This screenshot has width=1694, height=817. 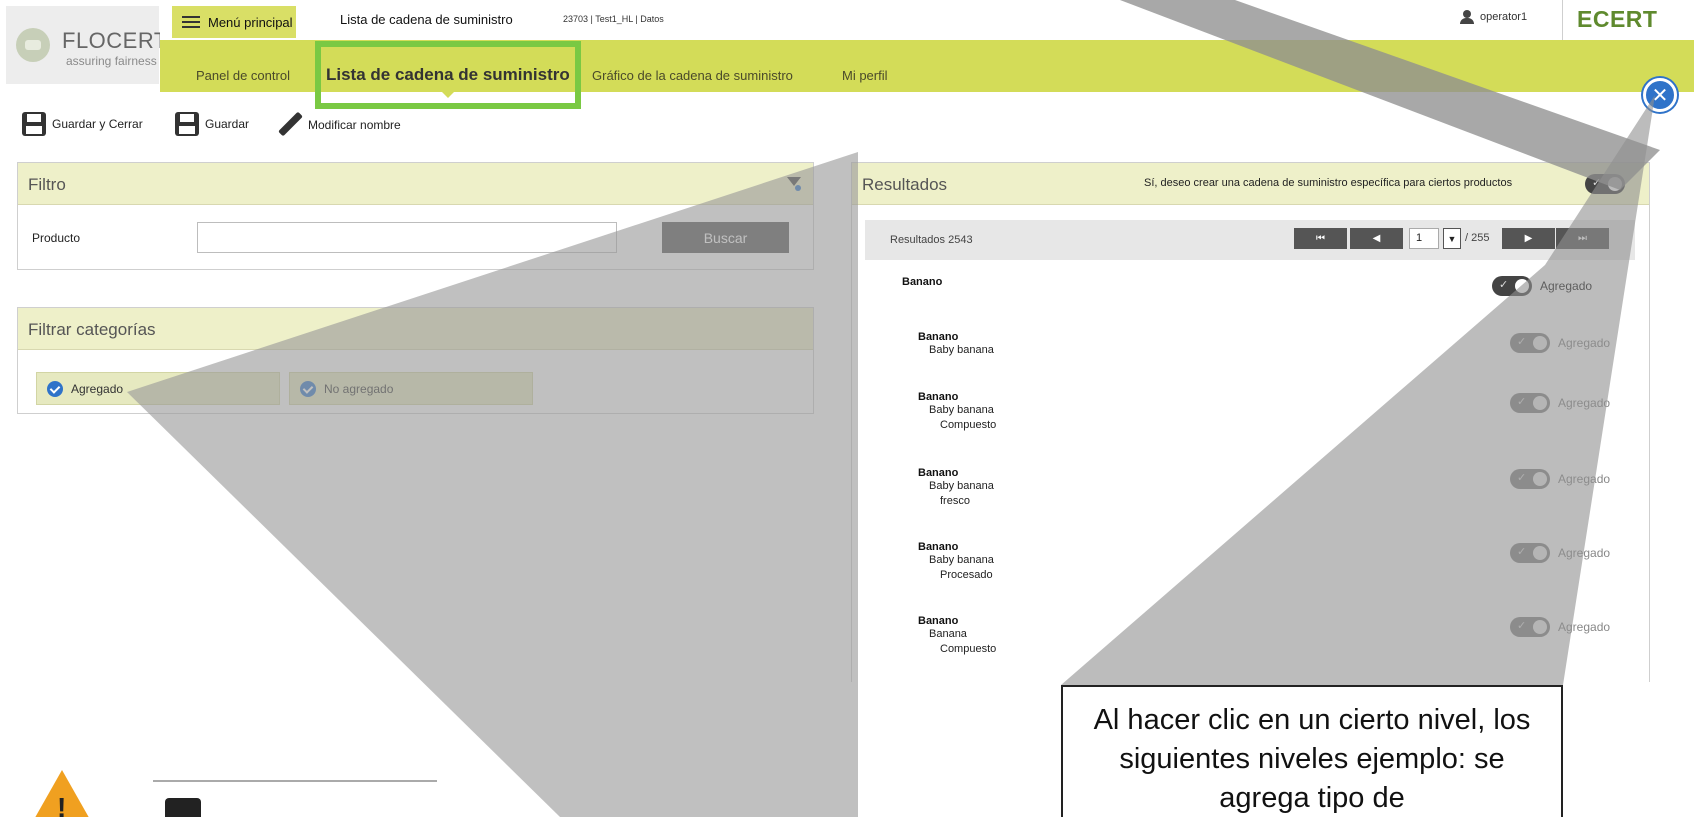 I want to click on divider, so click(x=295, y=781).